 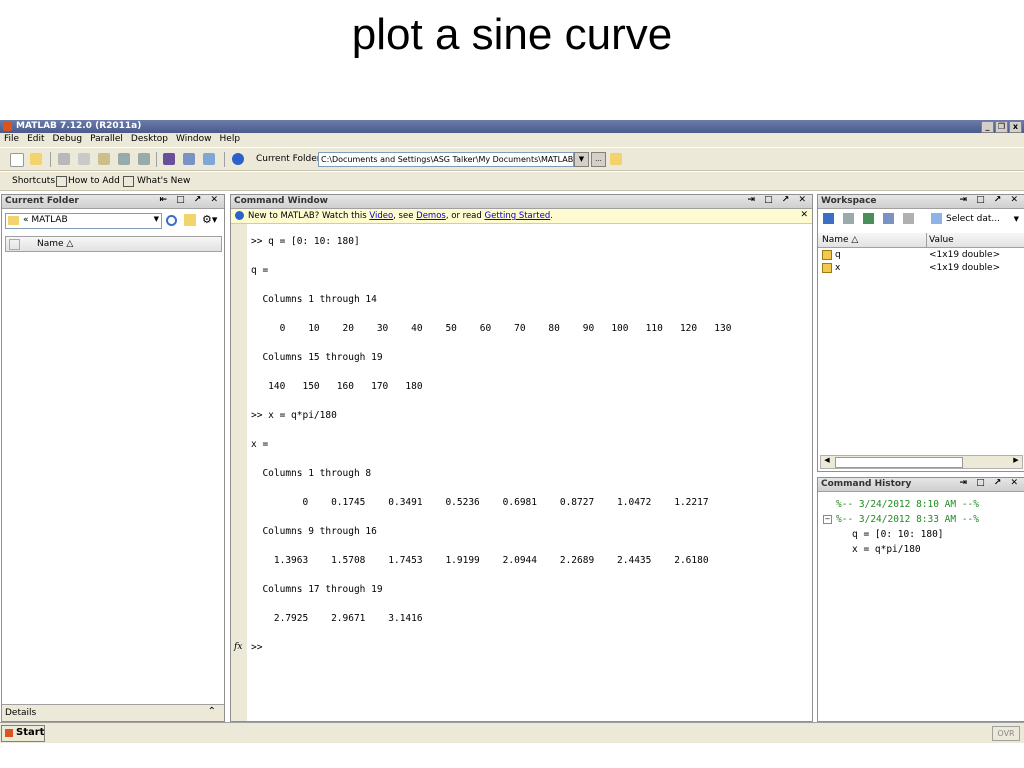 What do you see at coordinates (113, 202) in the screenshot?
I see `current-folder-header: Current Folder ⇤ □ ↗ ✕` at bounding box center [113, 202].